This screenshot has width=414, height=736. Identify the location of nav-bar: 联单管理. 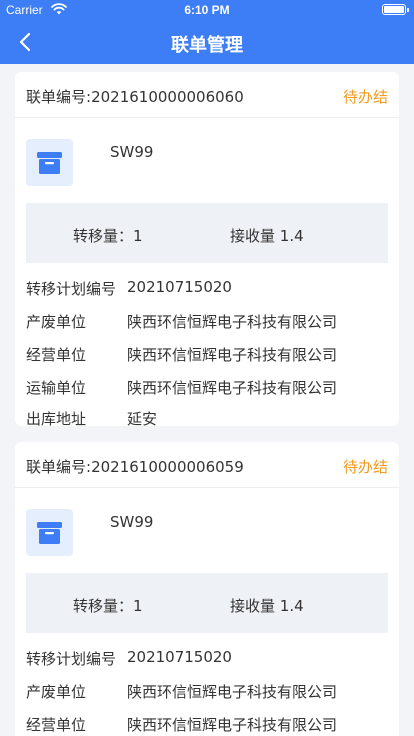
(207, 42).